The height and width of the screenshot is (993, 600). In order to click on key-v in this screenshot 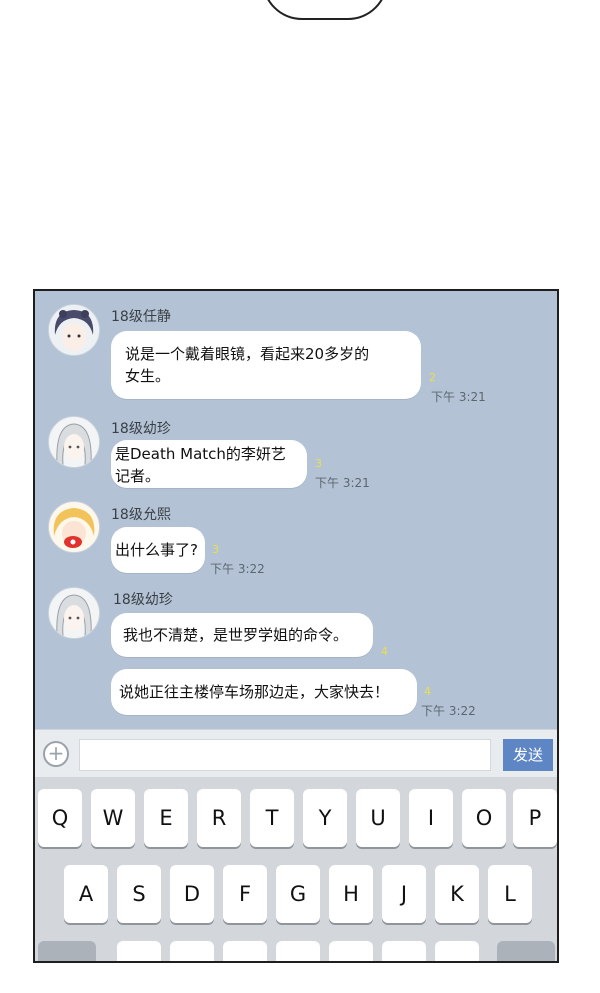, I will do `click(298, 951)`.